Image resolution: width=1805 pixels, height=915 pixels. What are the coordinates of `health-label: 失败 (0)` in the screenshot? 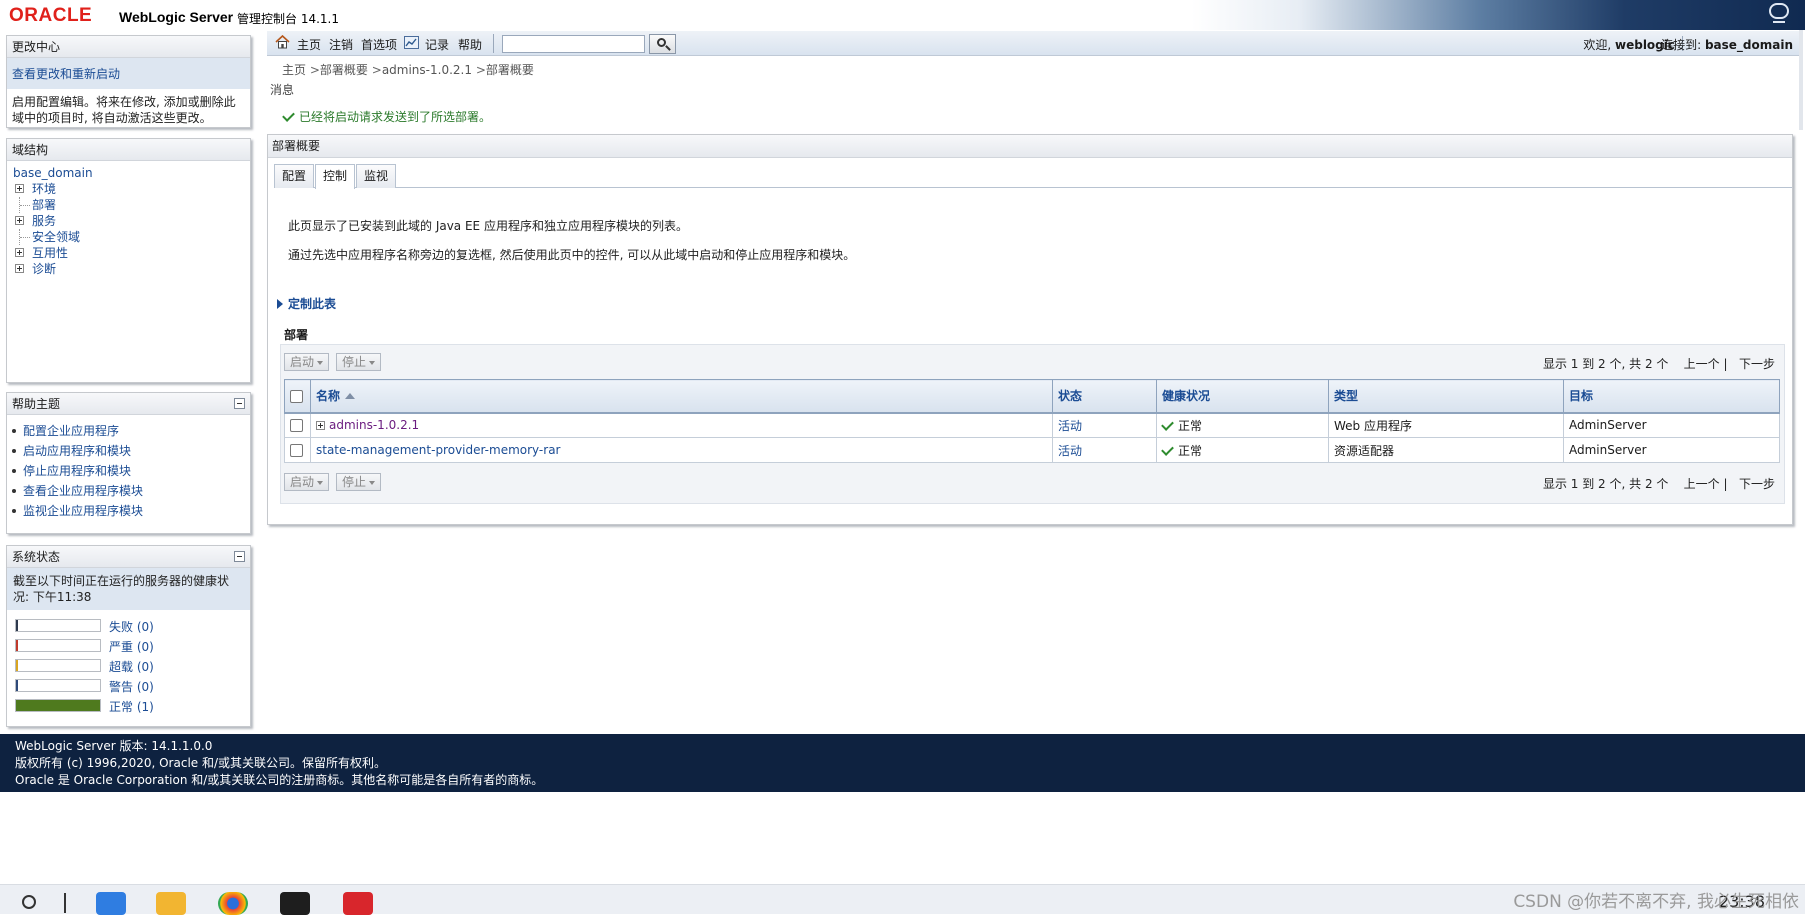 It's located at (131, 626).